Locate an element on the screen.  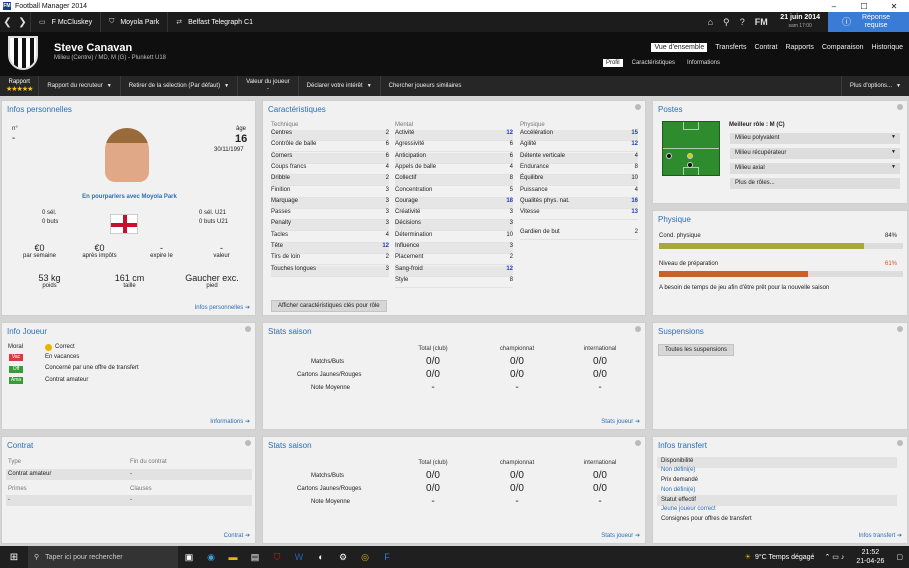
subtab-attributes: Caractéristiques is located at coordinates (653, 63).